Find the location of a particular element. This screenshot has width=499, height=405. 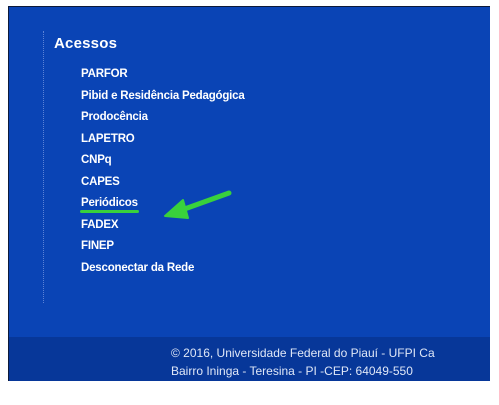

arrow-left-icon is located at coordinates (198, 204).